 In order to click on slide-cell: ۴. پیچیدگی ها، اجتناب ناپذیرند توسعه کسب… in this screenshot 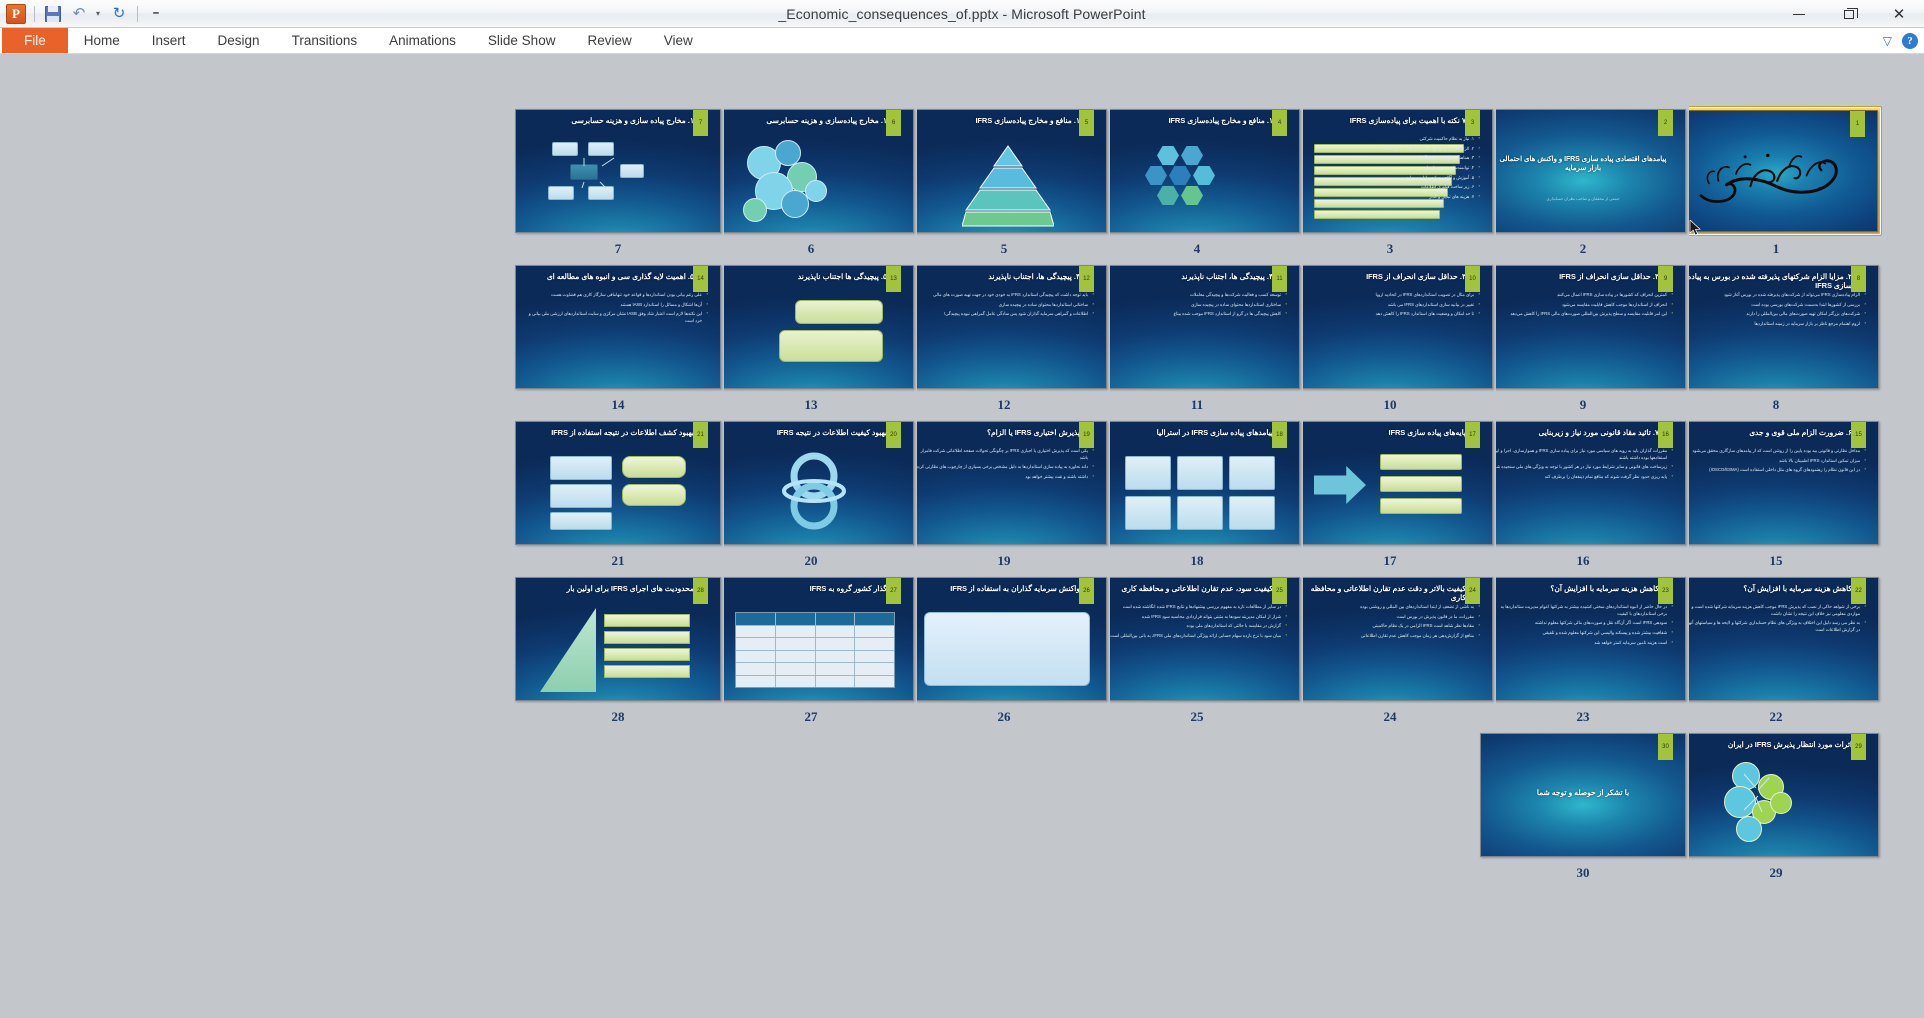, I will do `click(1197, 340)`.